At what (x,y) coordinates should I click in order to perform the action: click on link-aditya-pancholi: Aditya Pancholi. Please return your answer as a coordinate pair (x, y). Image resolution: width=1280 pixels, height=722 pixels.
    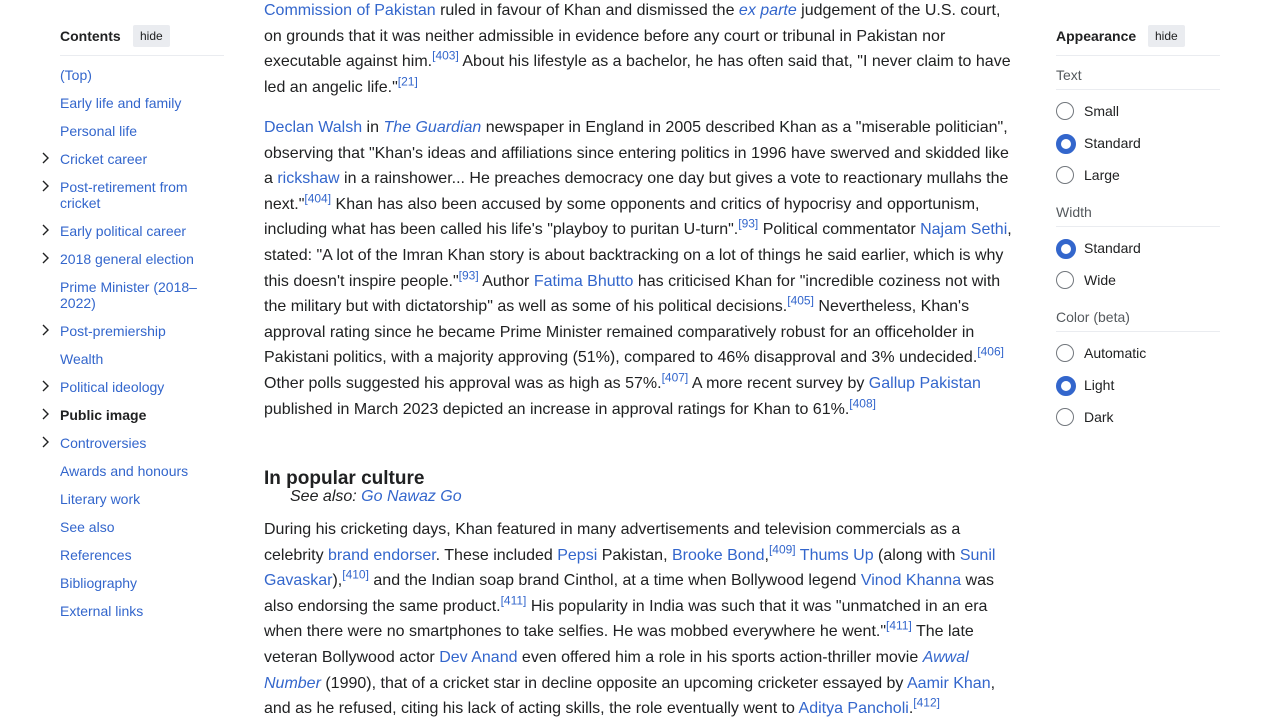
    Looking at the image, I should click on (854, 708).